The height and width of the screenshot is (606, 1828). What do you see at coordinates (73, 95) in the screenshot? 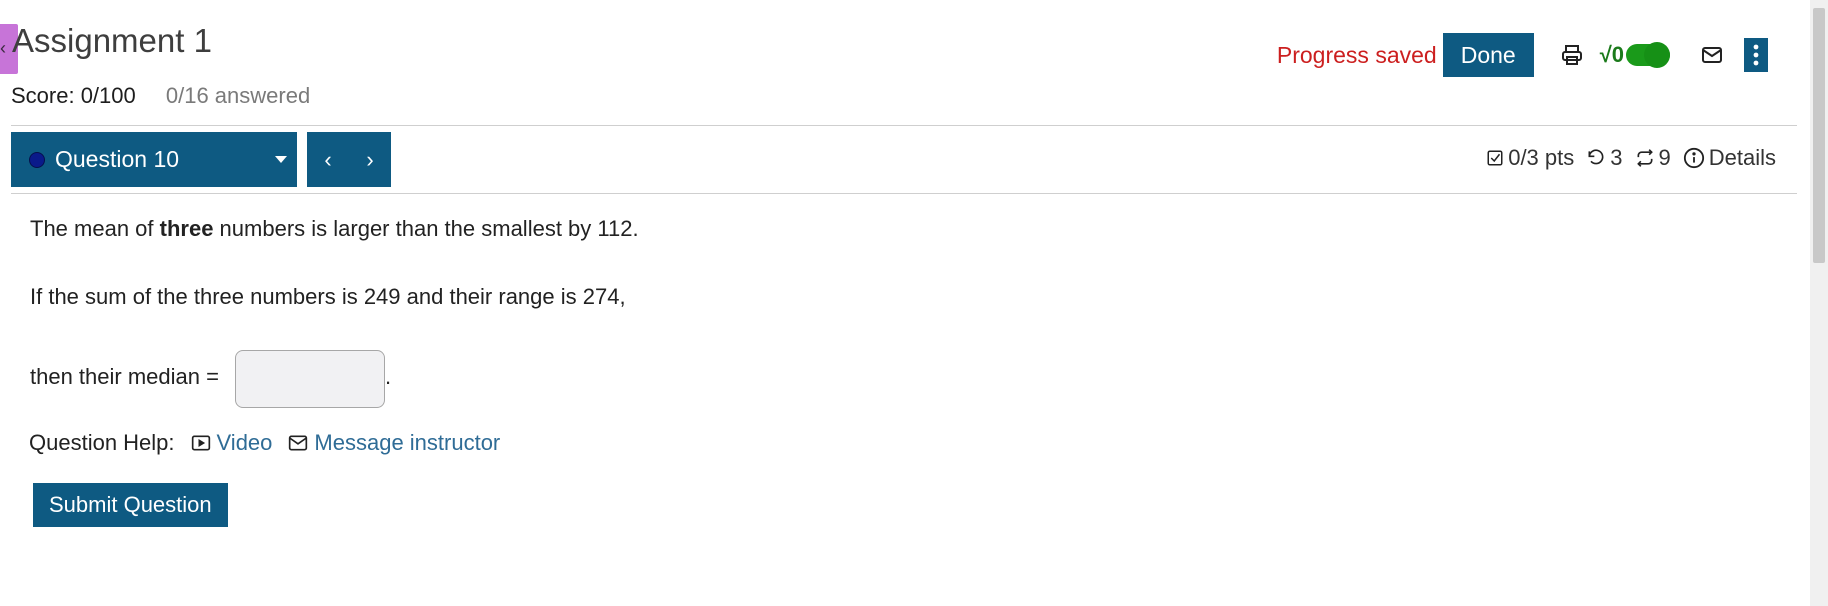
I see `score-text: Score: 0/100` at bounding box center [73, 95].